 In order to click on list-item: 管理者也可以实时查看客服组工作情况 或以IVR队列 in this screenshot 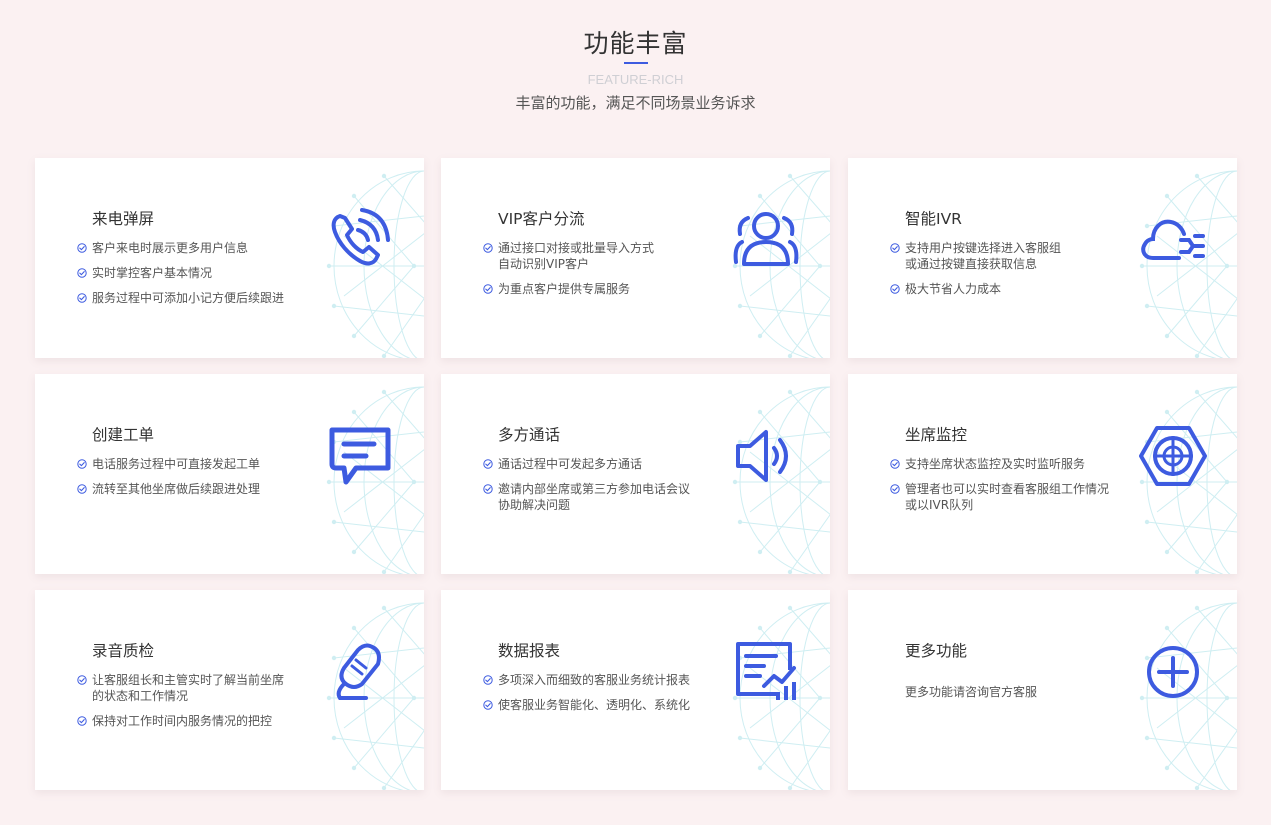, I will do `click(1020, 497)`.